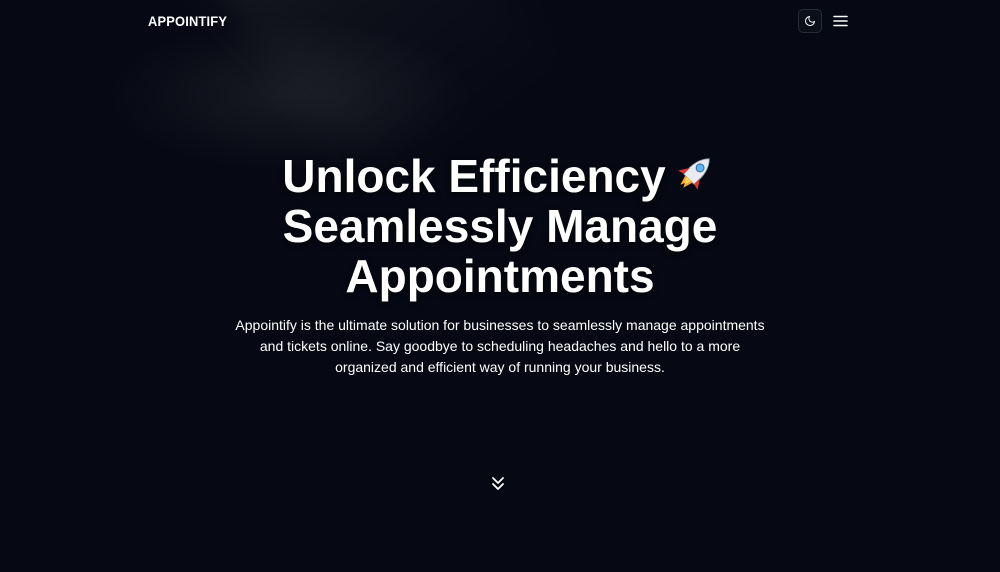 Image resolution: width=1000 pixels, height=572 pixels. I want to click on theme-toggle-button, so click(810, 21).